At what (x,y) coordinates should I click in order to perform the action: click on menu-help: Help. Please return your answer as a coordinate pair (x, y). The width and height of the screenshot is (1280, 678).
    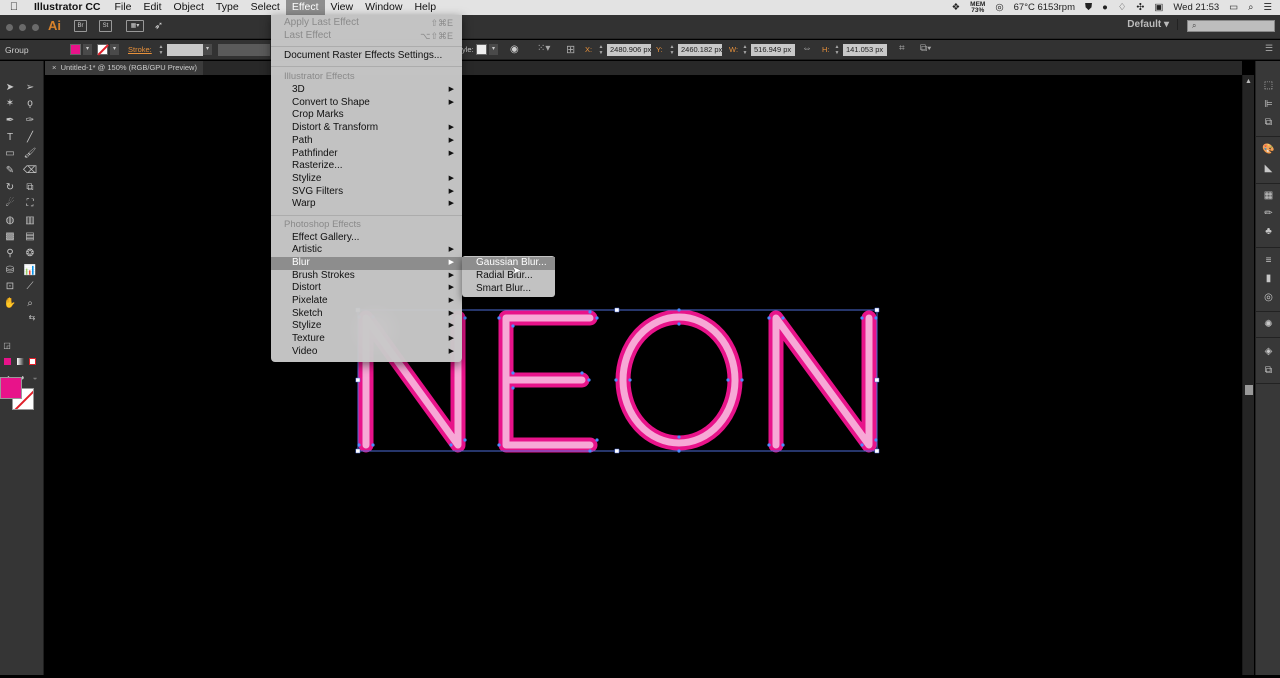
    Looking at the image, I should click on (425, 7).